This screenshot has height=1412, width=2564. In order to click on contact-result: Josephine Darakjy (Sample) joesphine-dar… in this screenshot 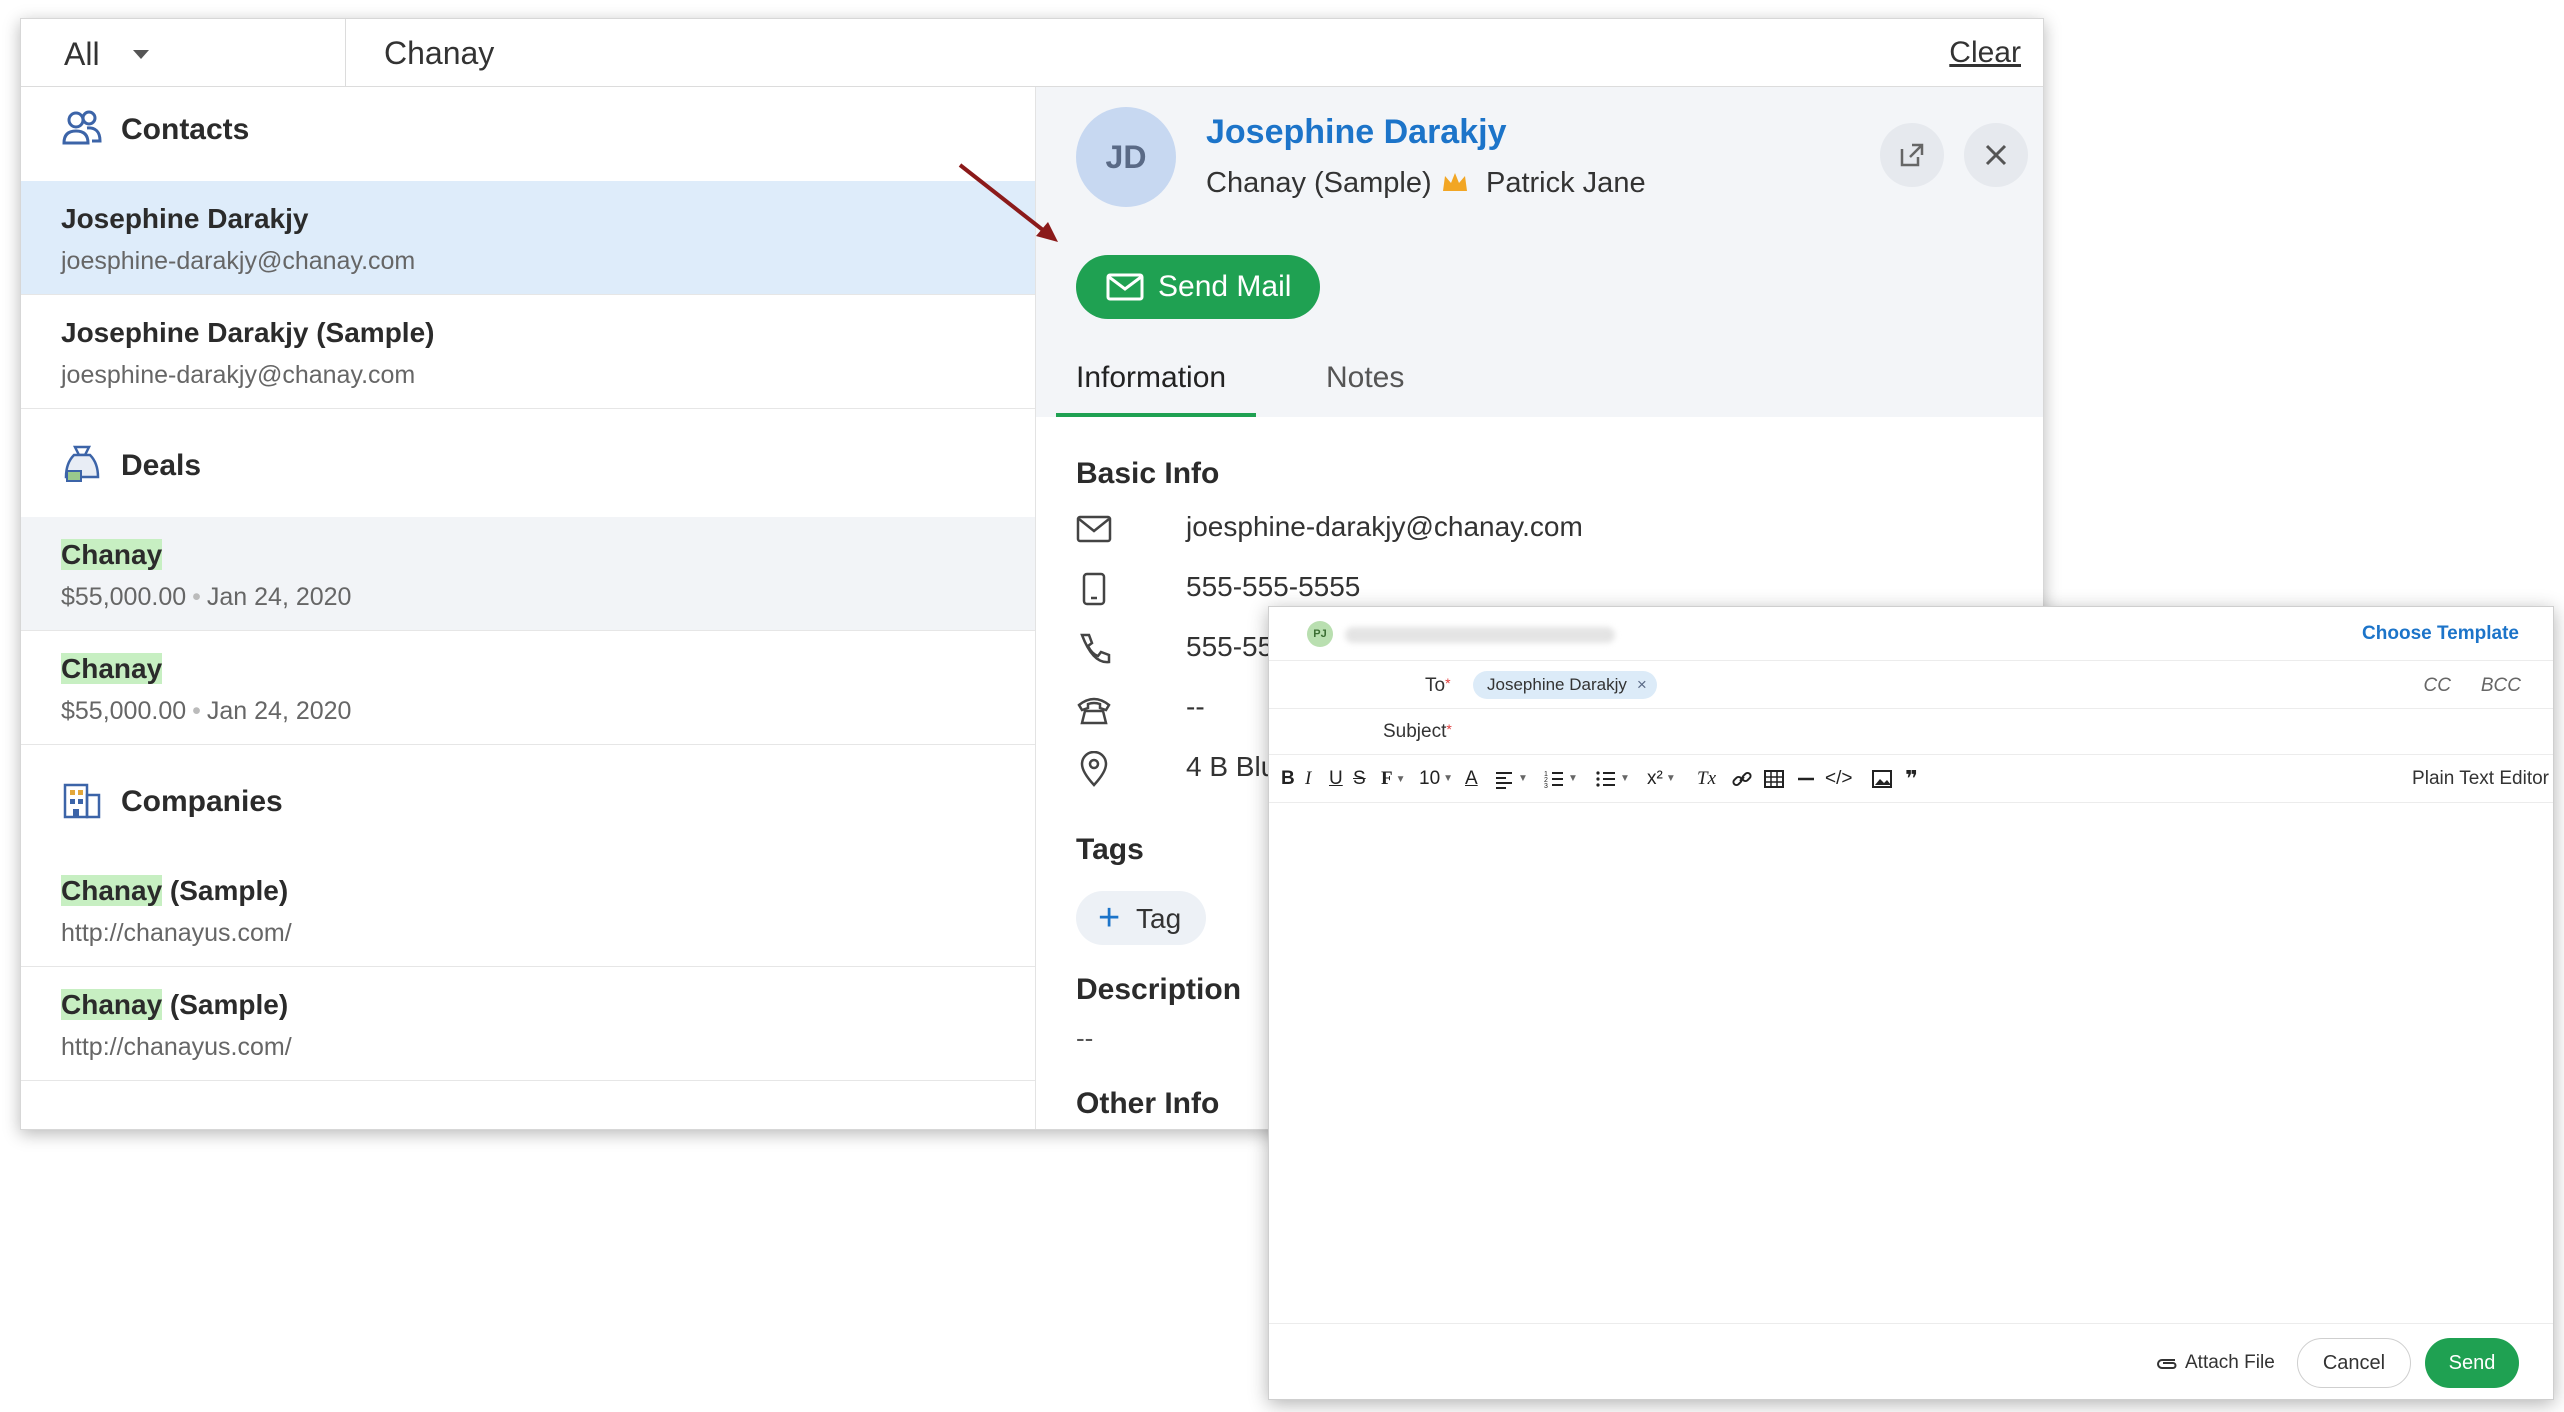, I will do `click(528, 352)`.